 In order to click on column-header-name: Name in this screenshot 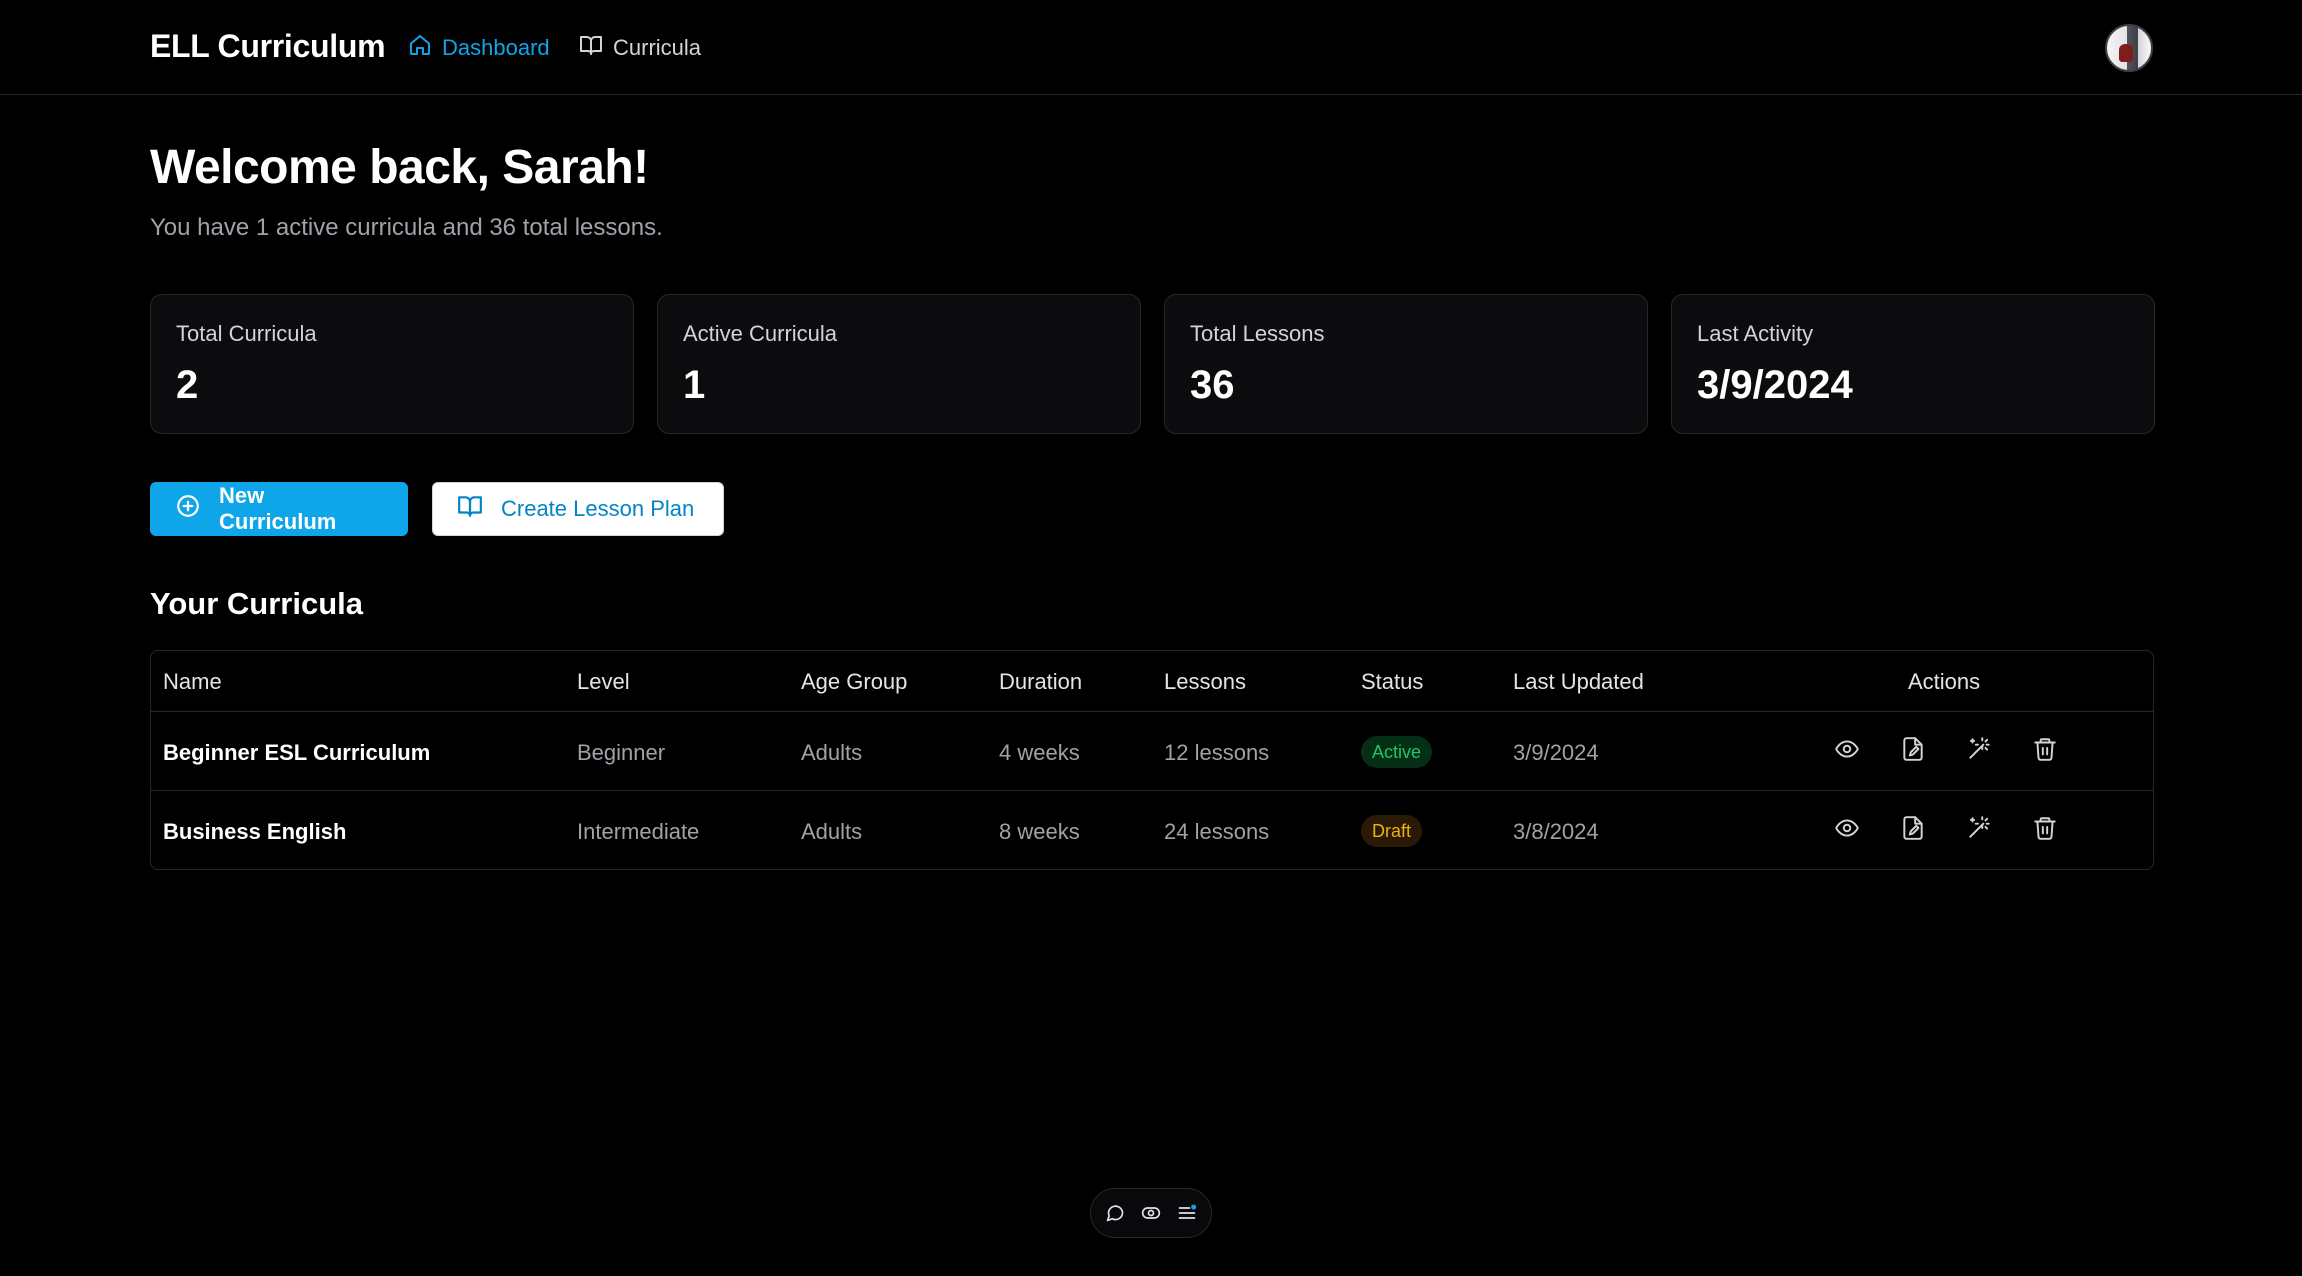, I will do `click(192, 681)`.